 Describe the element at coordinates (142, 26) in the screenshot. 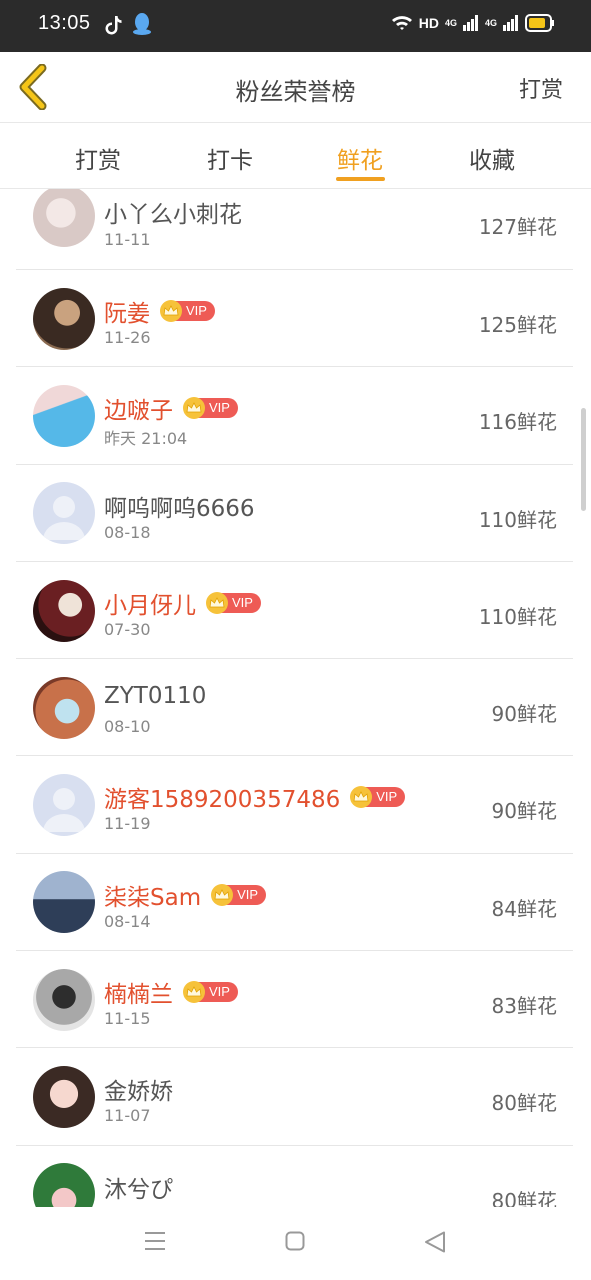

I see `qq-icon` at that location.